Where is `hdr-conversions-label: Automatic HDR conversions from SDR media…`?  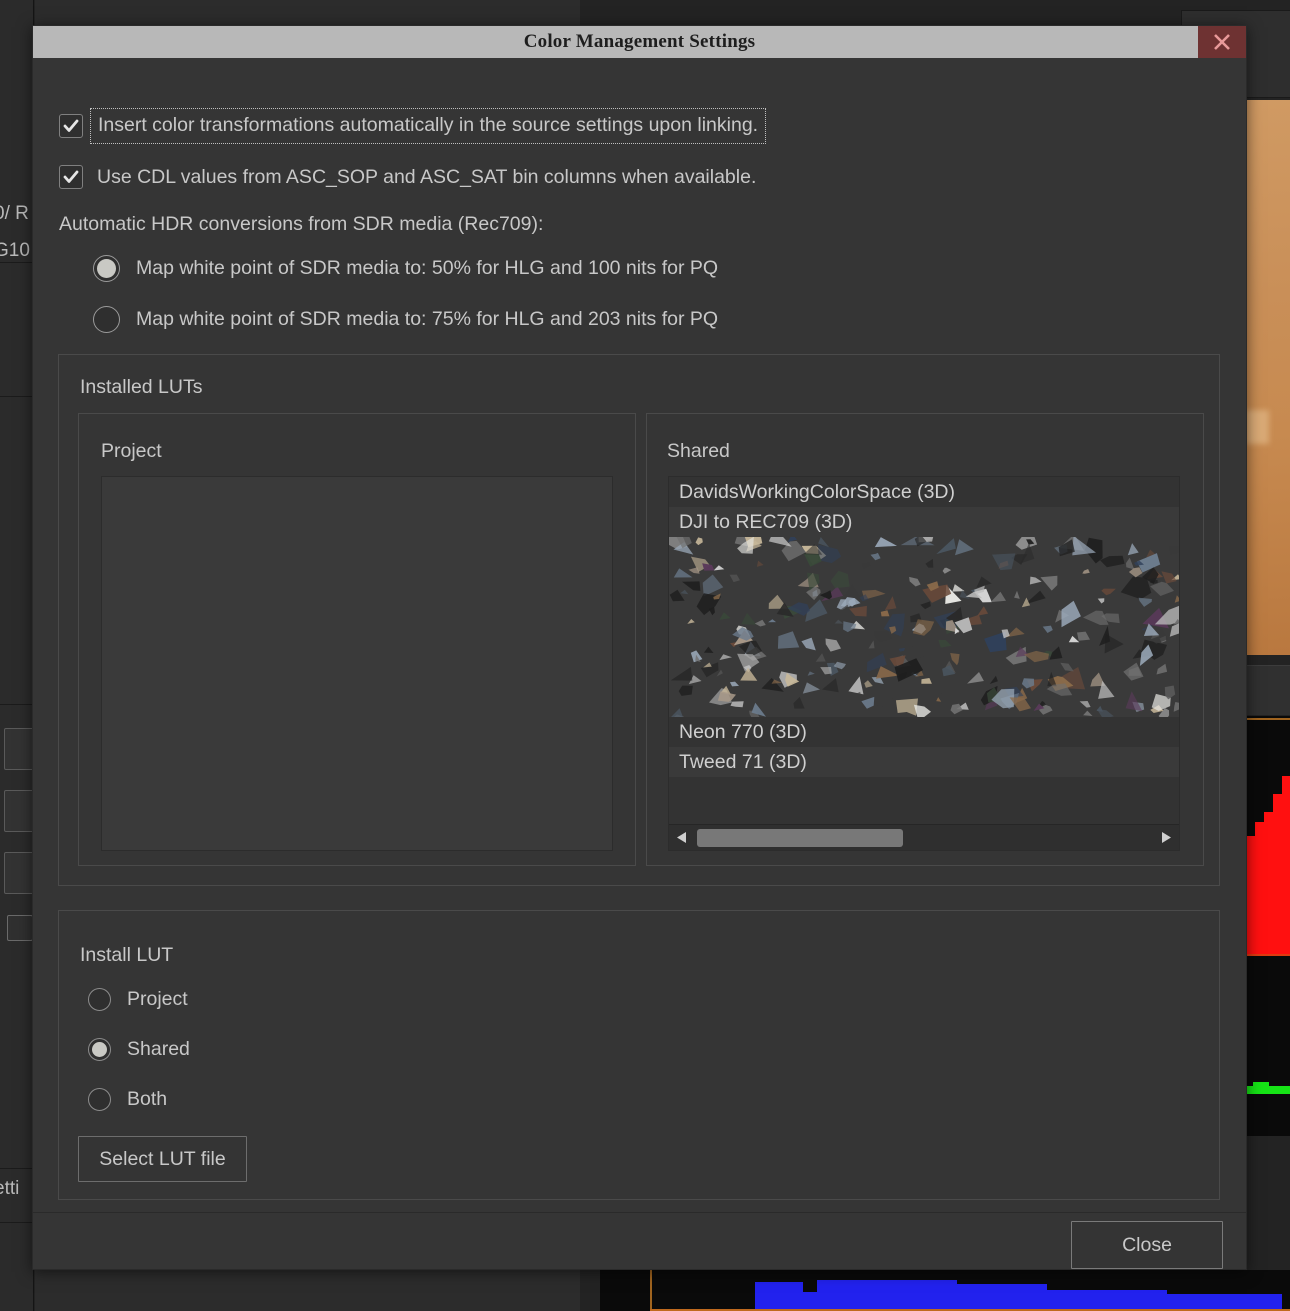
hdr-conversions-label: Automatic HDR conversions from SDR media… is located at coordinates (301, 224).